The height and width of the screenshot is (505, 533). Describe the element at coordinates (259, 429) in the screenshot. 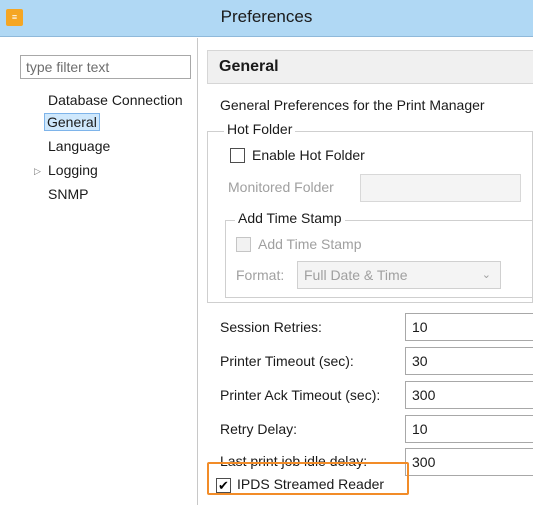

I see `retry-delay-label: Retry Delay:` at that location.